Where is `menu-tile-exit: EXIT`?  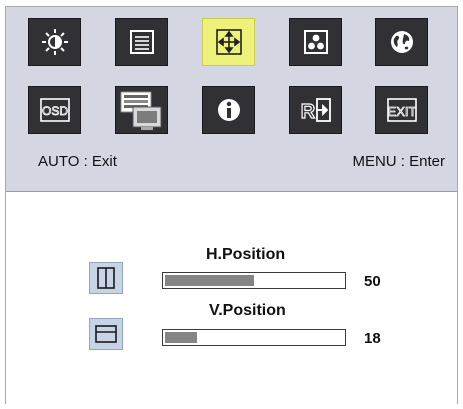 menu-tile-exit: EXIT is located at coordinates (401, 110).